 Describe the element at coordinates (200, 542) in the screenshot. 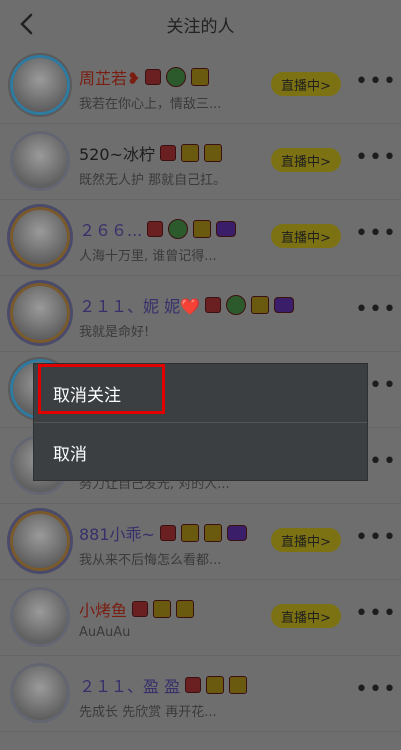

I see `list-item: 881小乖~ 我从来不后悔怎么看都... 直播中> •••` at that location.